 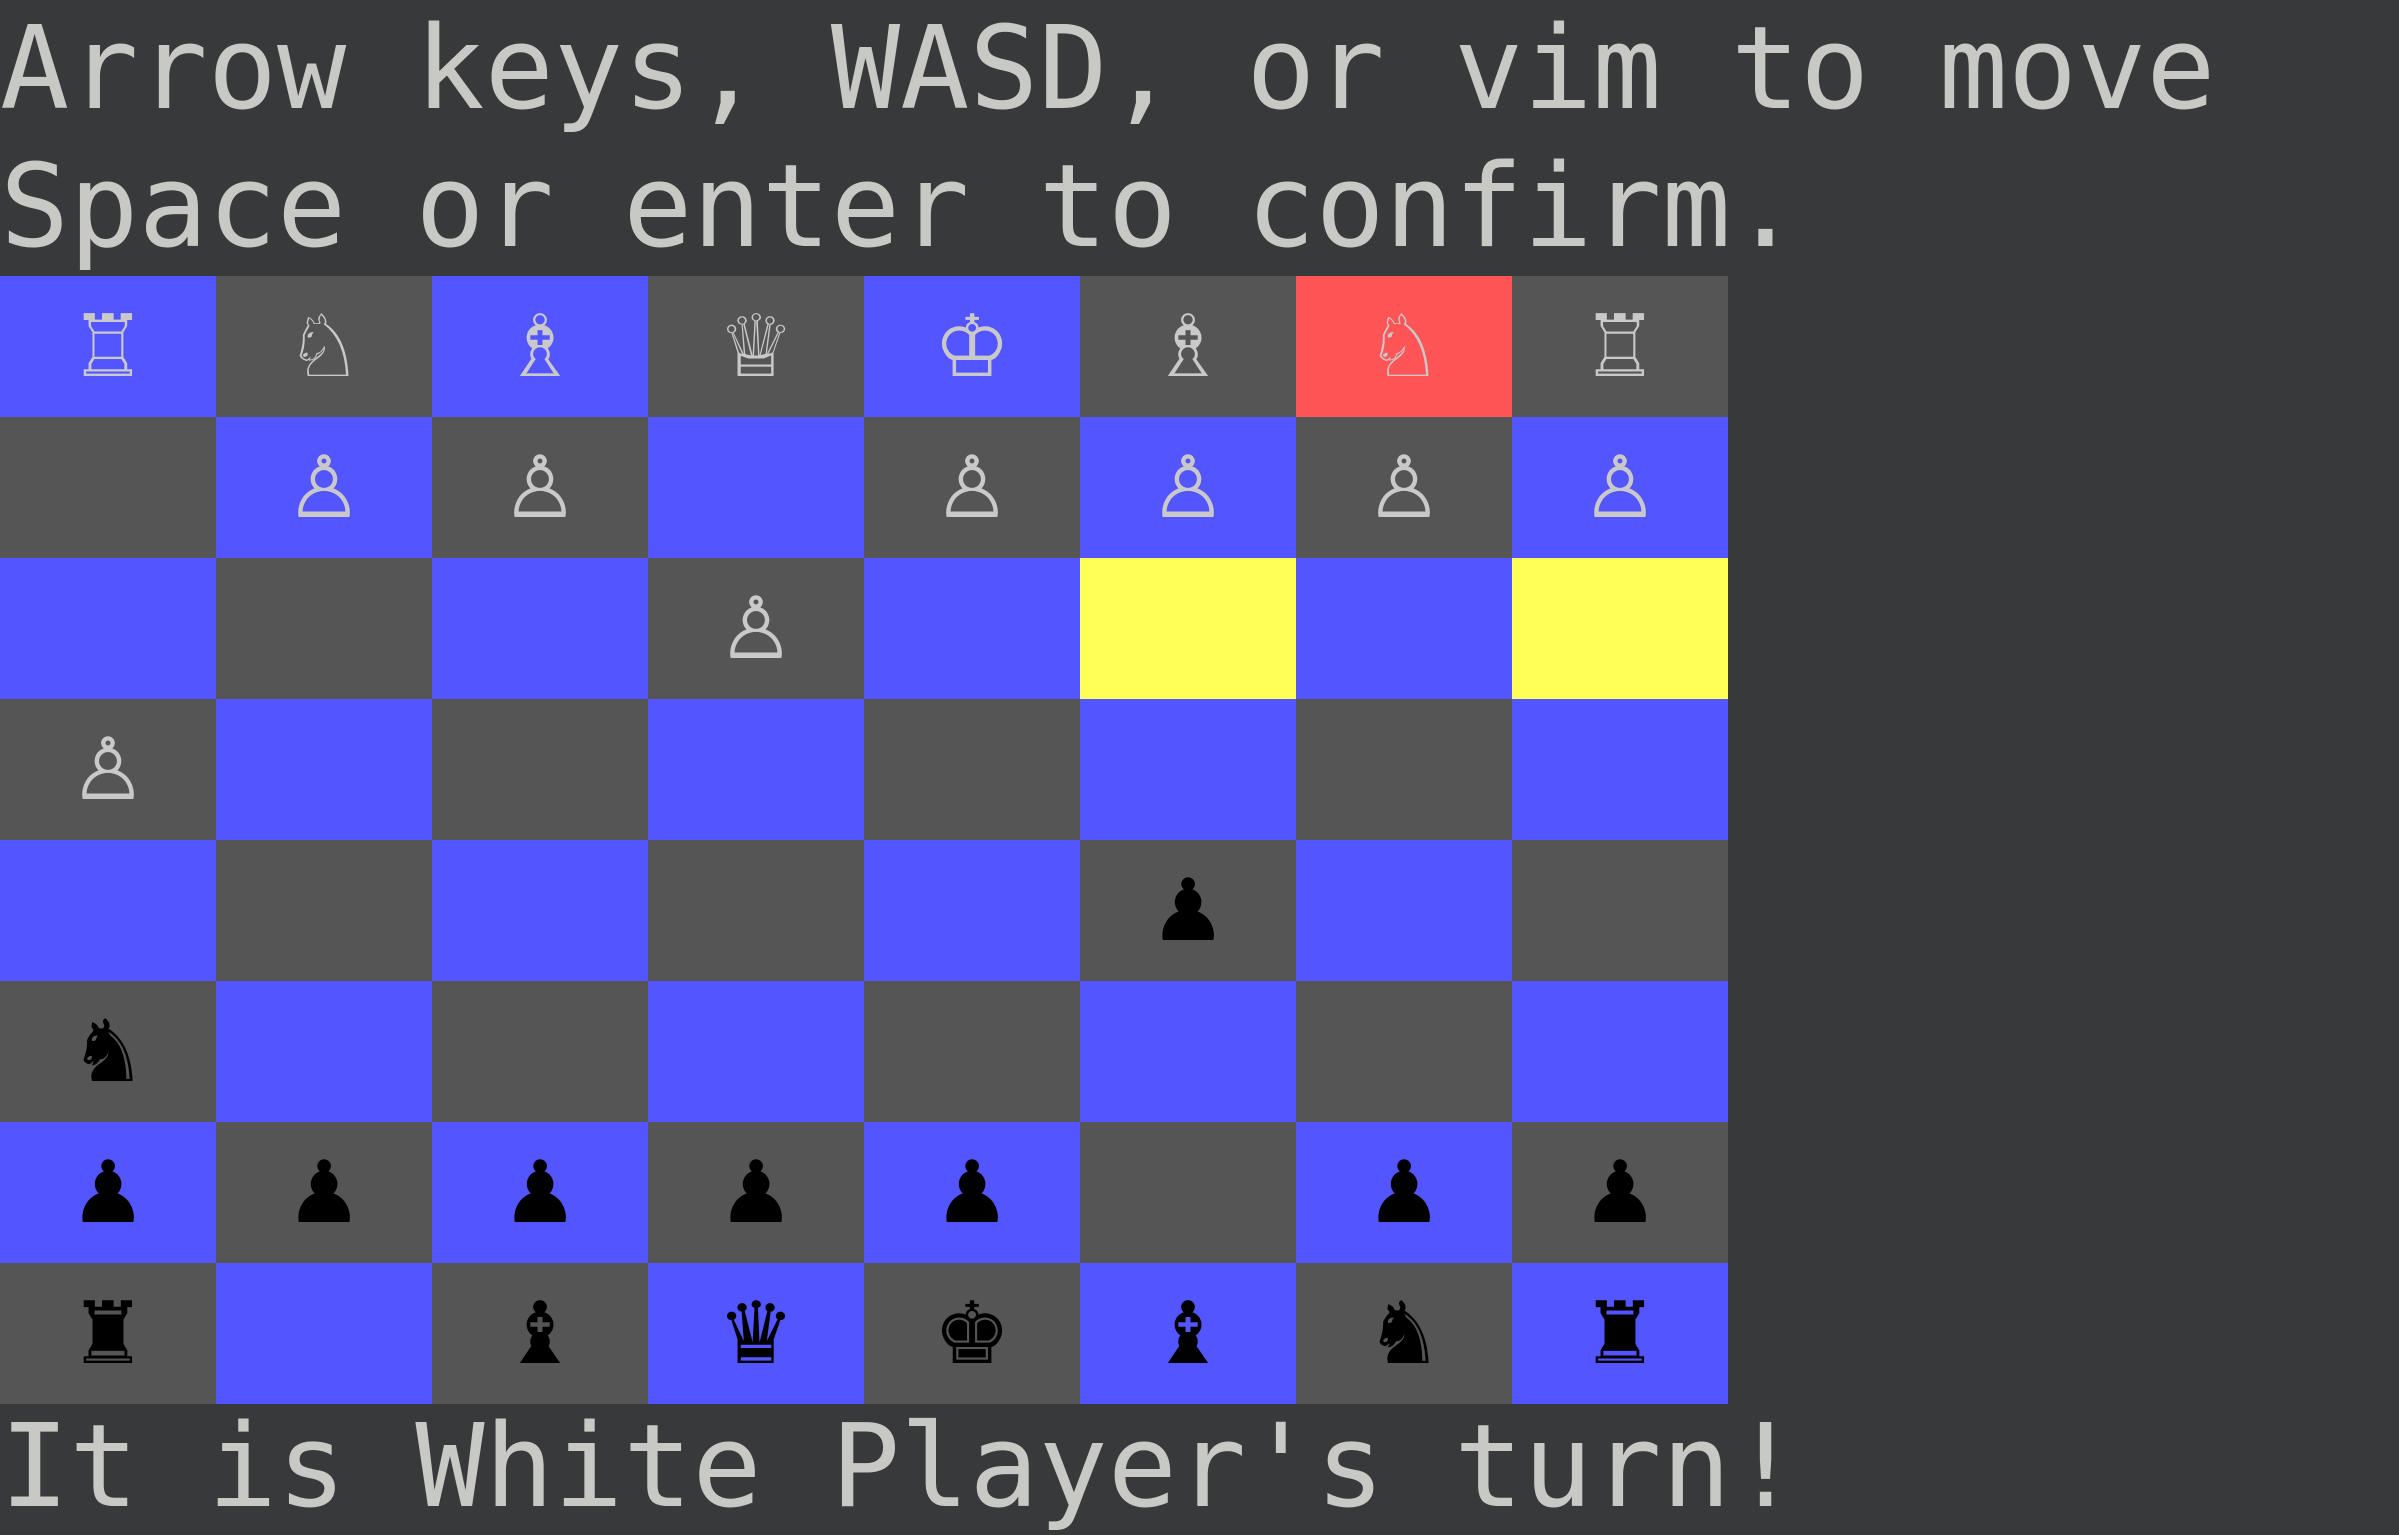 What do you see at coordinates (1188, 1051) in the screenshot?
I see `square-f3` at bounding box center [1188, 1051].